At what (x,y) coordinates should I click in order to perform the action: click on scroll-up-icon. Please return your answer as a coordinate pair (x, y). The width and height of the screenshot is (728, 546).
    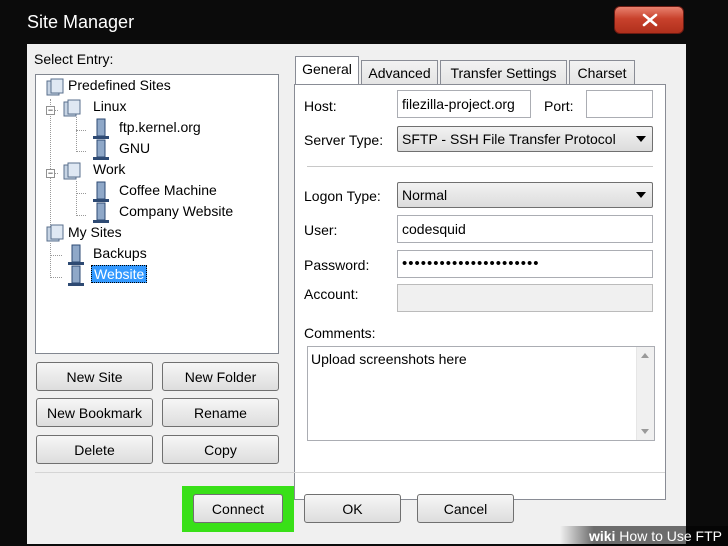
    Looking at the image, I should click on (645, 355).